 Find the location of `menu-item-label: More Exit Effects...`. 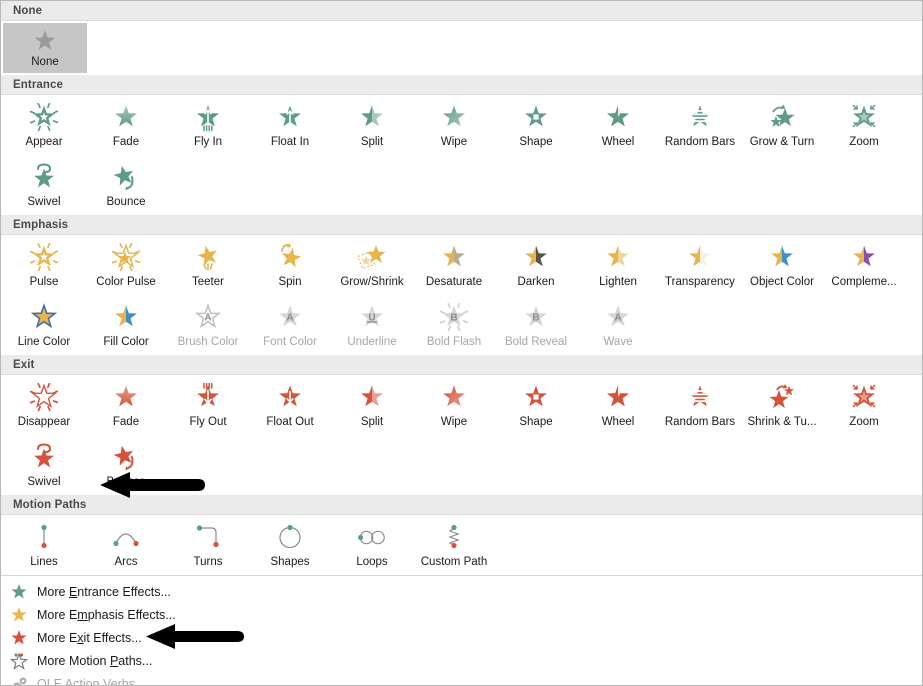

menu-item-label: More Exit Effects... is located at coordinates (89, 637).